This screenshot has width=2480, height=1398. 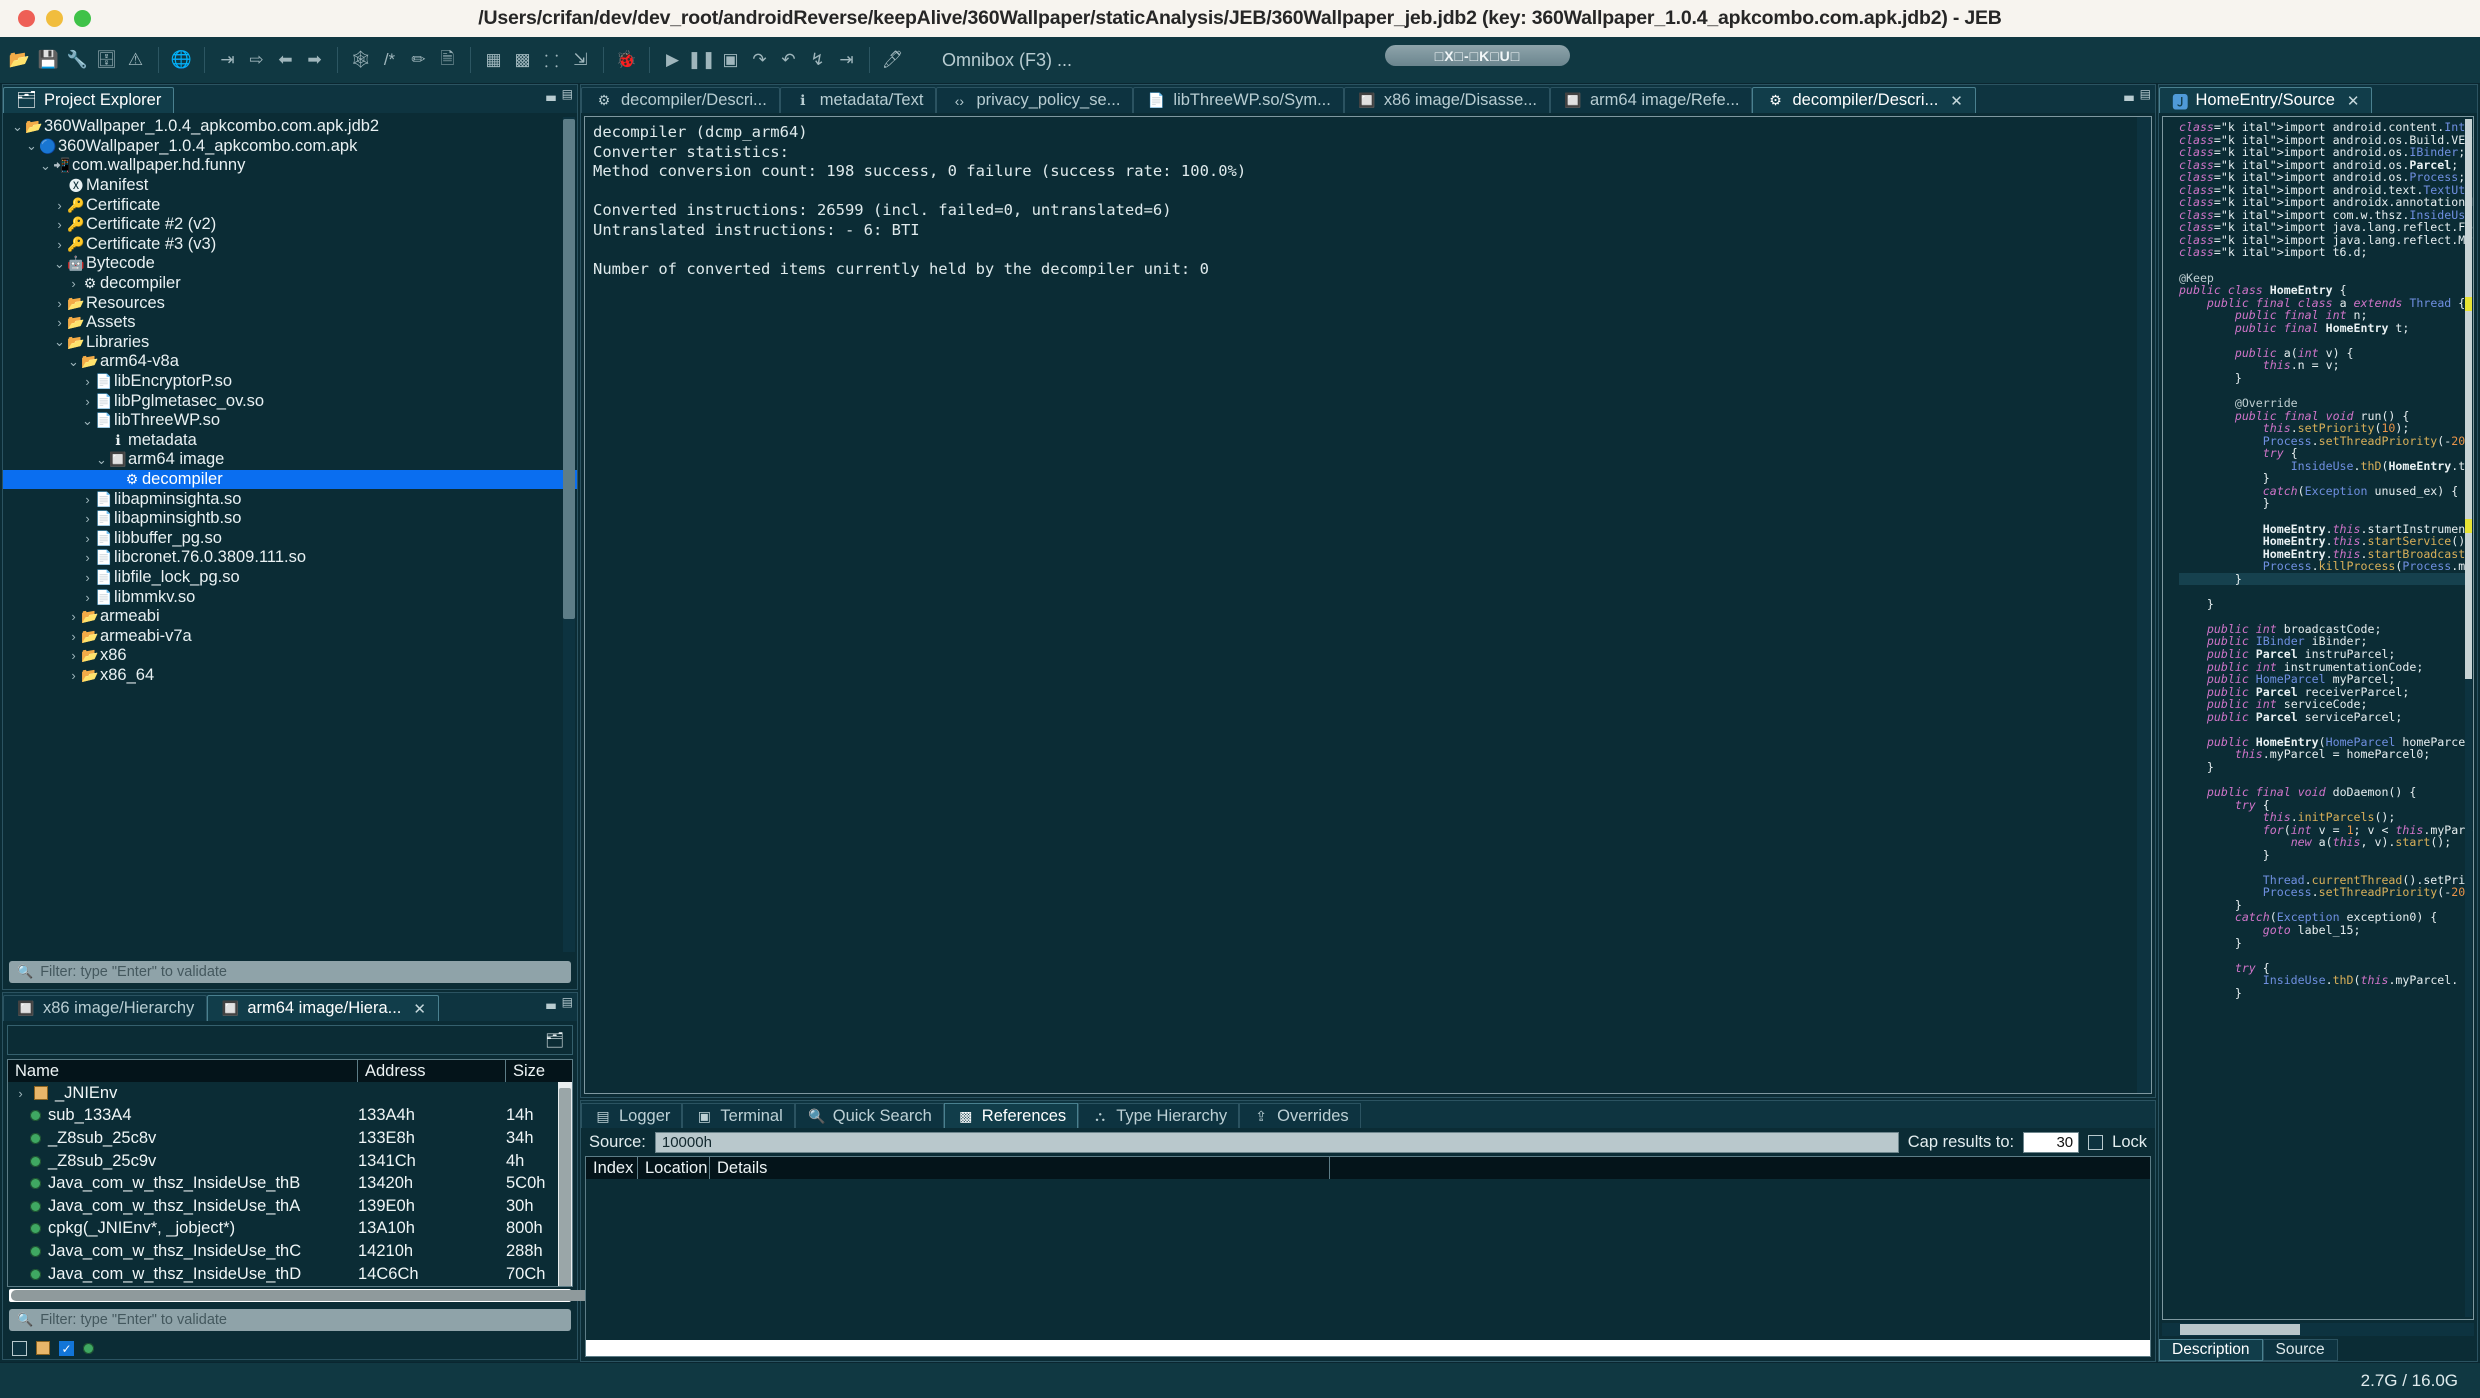 I want to click on hierarchy-filter-input: 🔍 Filter: type "Enter" to validate, so click(x=290, y=1320).